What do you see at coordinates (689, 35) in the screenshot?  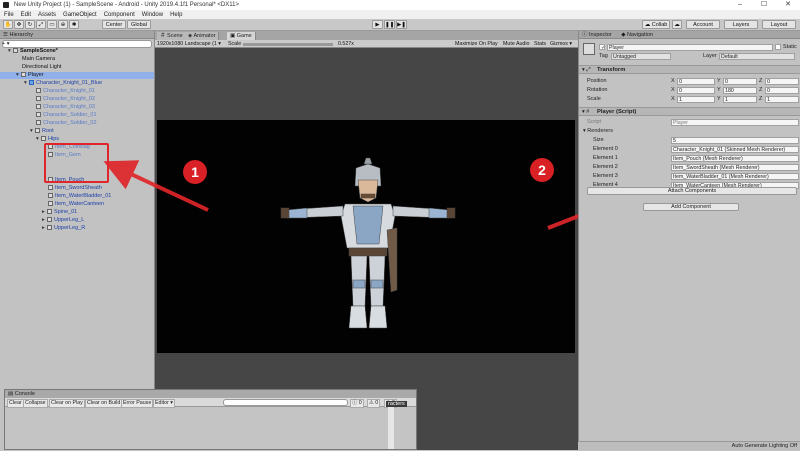 I see `inspector-tab-bar: ⓘ Inspector ◆ Navigation` at bounding box center [689, 35].